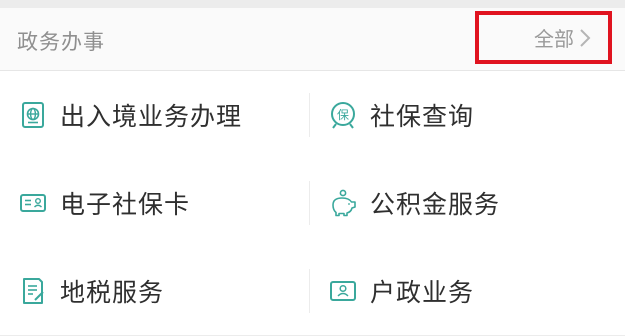  I want to click on service-label: 社保查询, so click(422, 116).